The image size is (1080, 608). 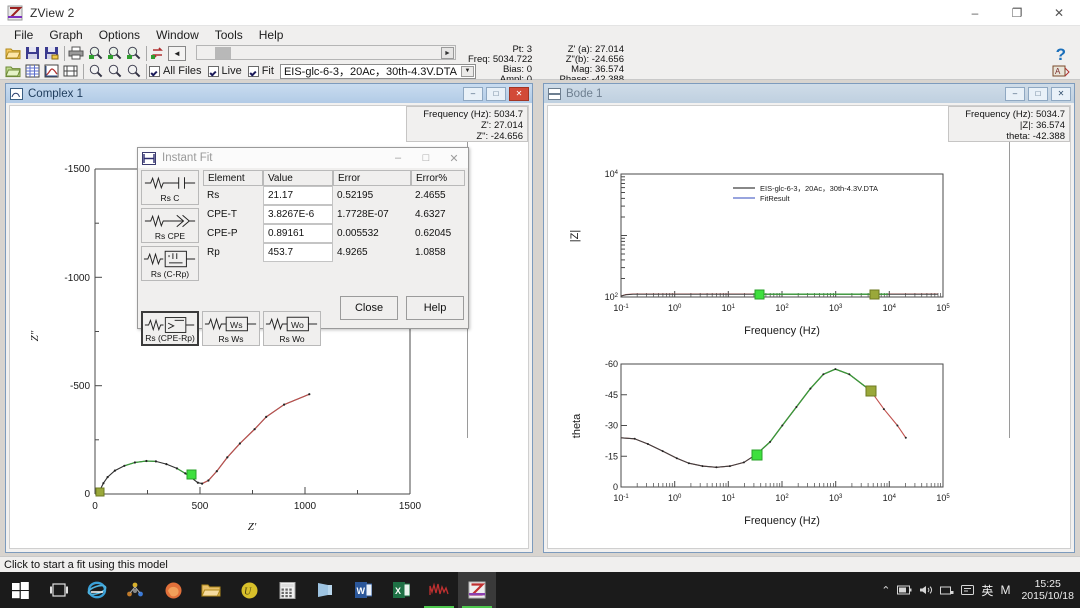 I want to click on complex-close-button: ✕, so click(x=519, y=93).